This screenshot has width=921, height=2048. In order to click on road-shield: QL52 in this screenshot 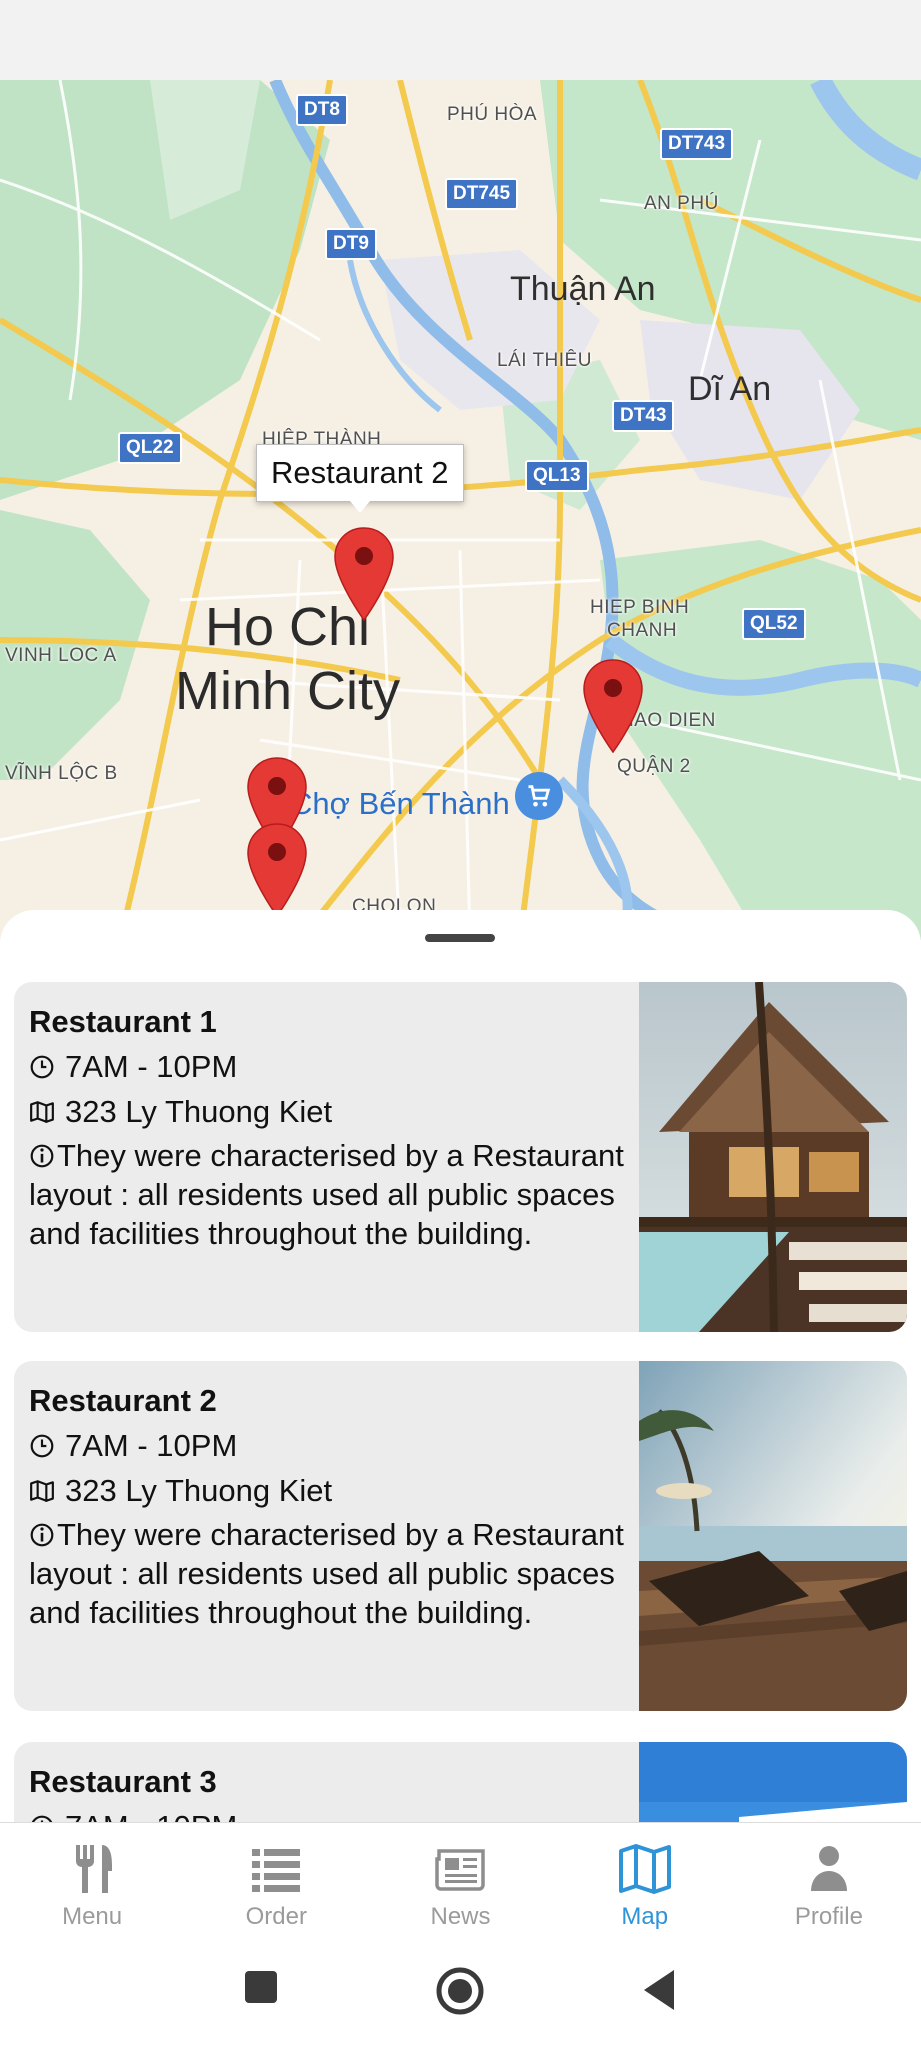, I will do `click(774, 624)`.